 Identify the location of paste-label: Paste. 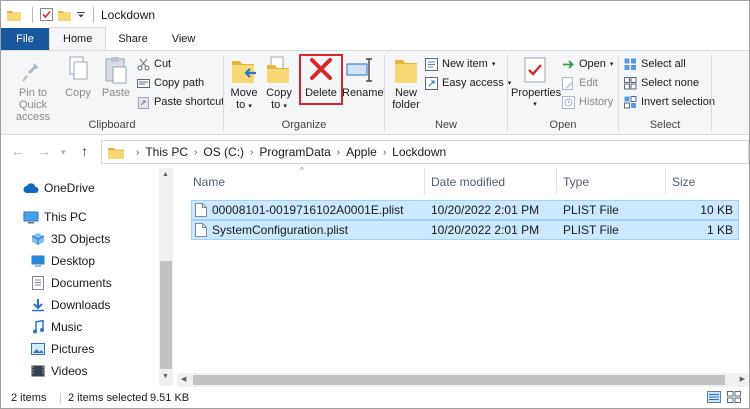
(116, 93).